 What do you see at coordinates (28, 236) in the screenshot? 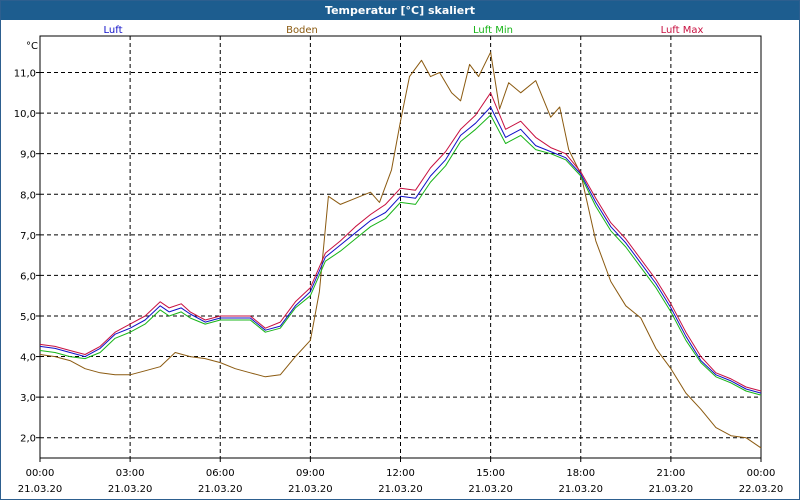
I see `y-tick-label: 7,0` at bounding box center [28, 236].